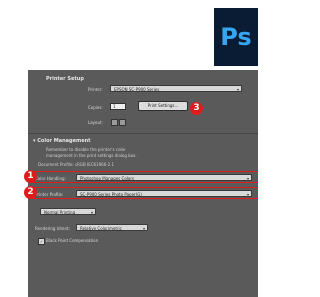 The image size is (320, 297). Describe the element at coordinates (65, 79) in the screenshot. I see `printer-setup-heading: Printer Setup` at that location.